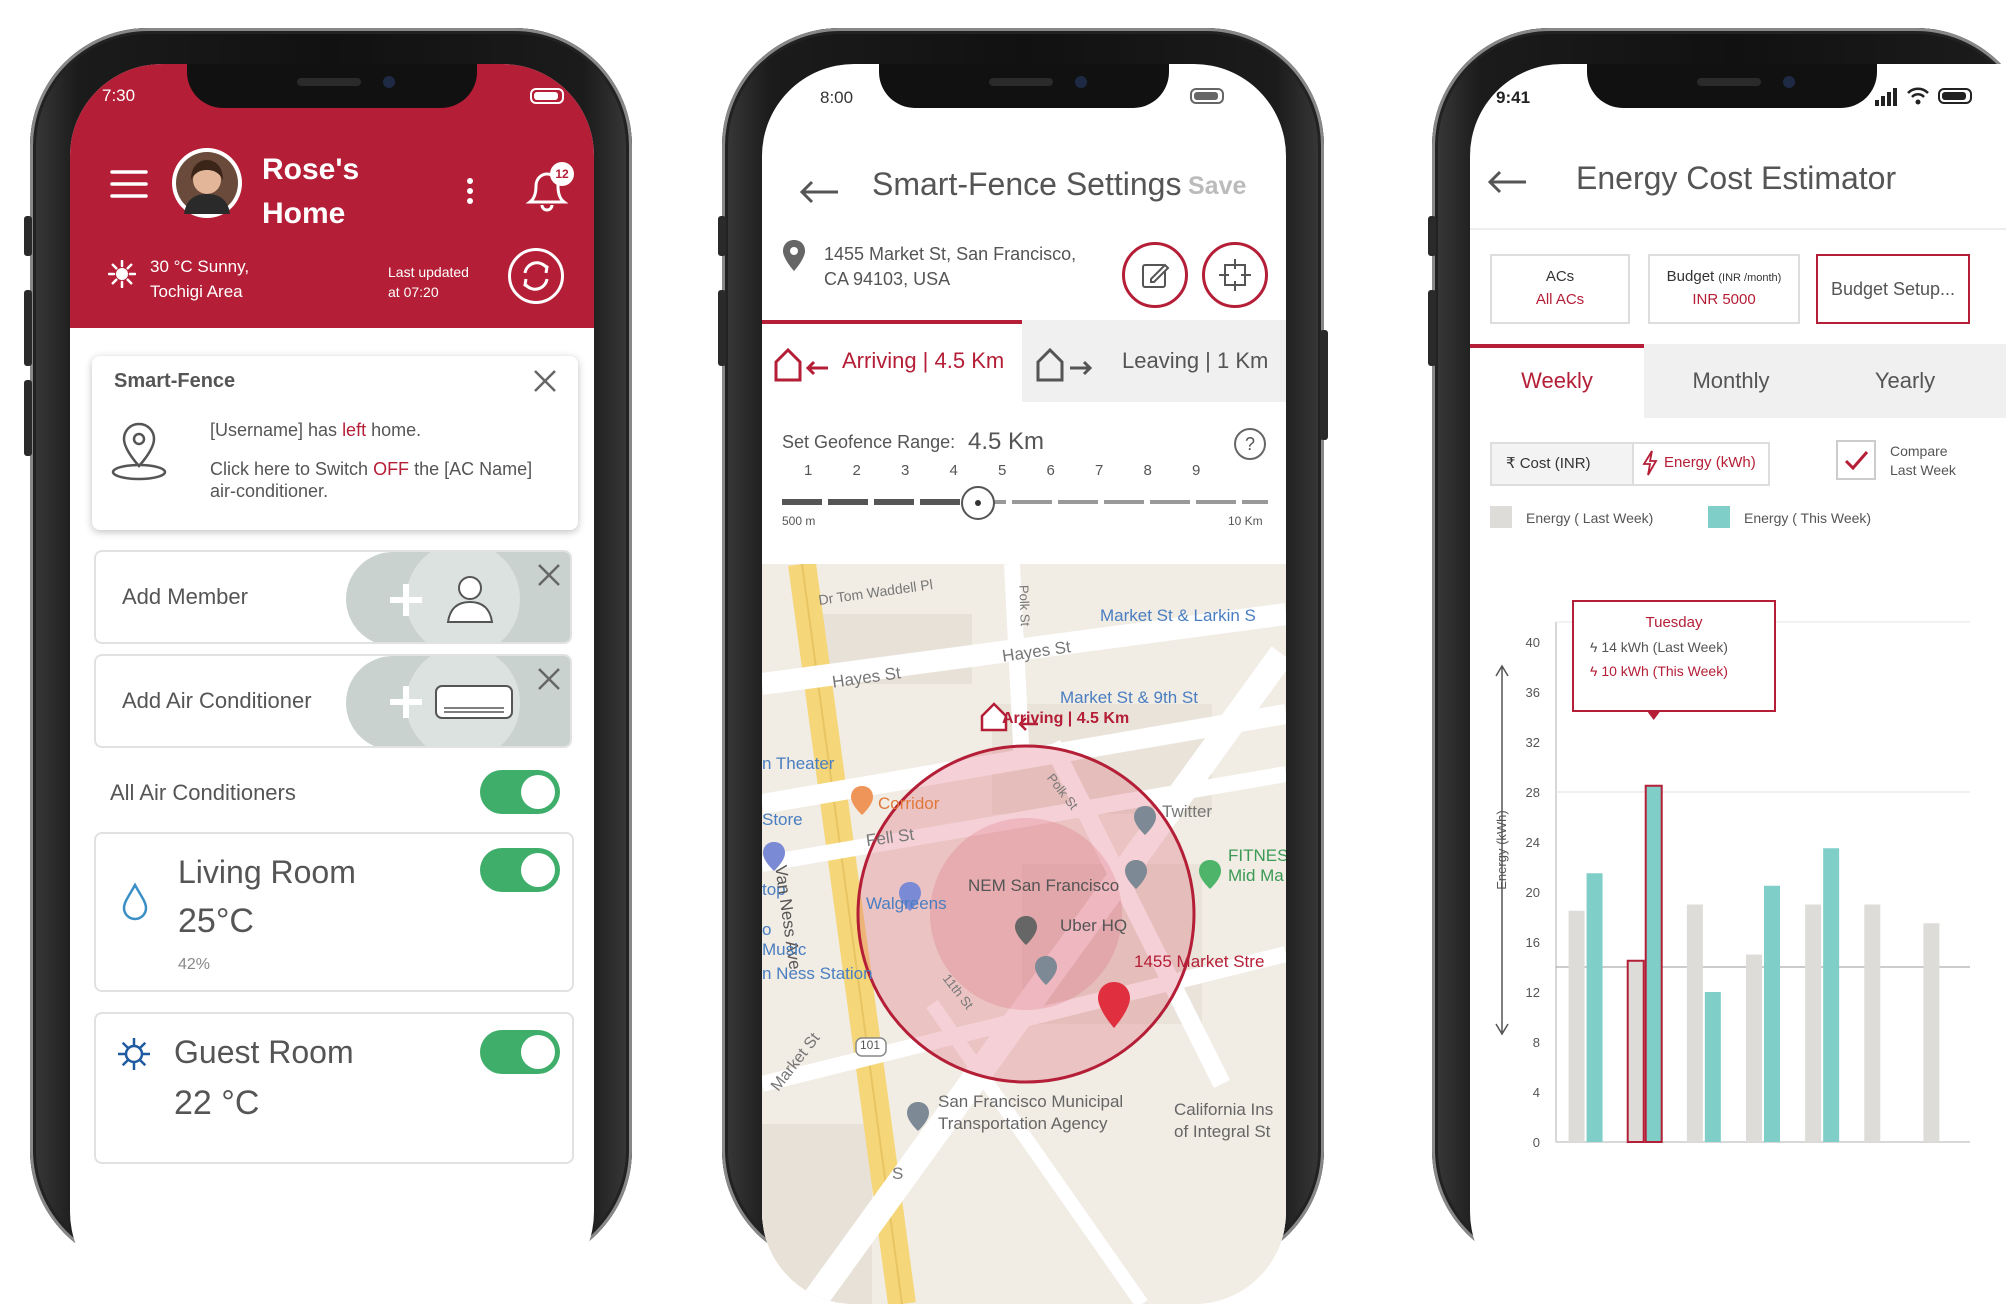 The image size is (2006, 1304). I want to click on add-member-card: Add Member, so click(333, 597).